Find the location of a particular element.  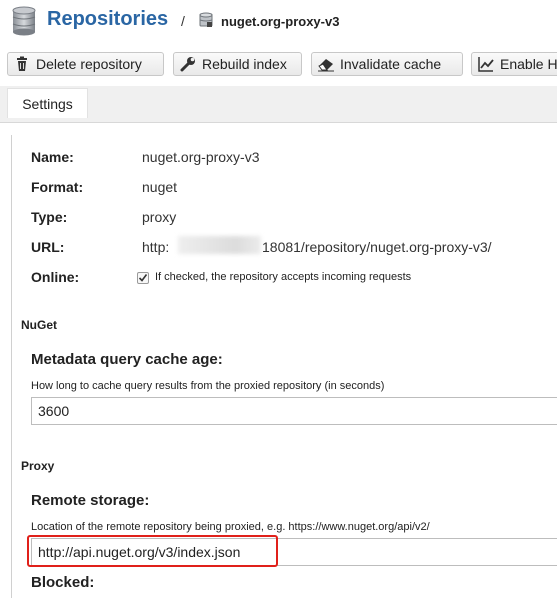

enable-button: Enable H is located at coordinates (514, 64).